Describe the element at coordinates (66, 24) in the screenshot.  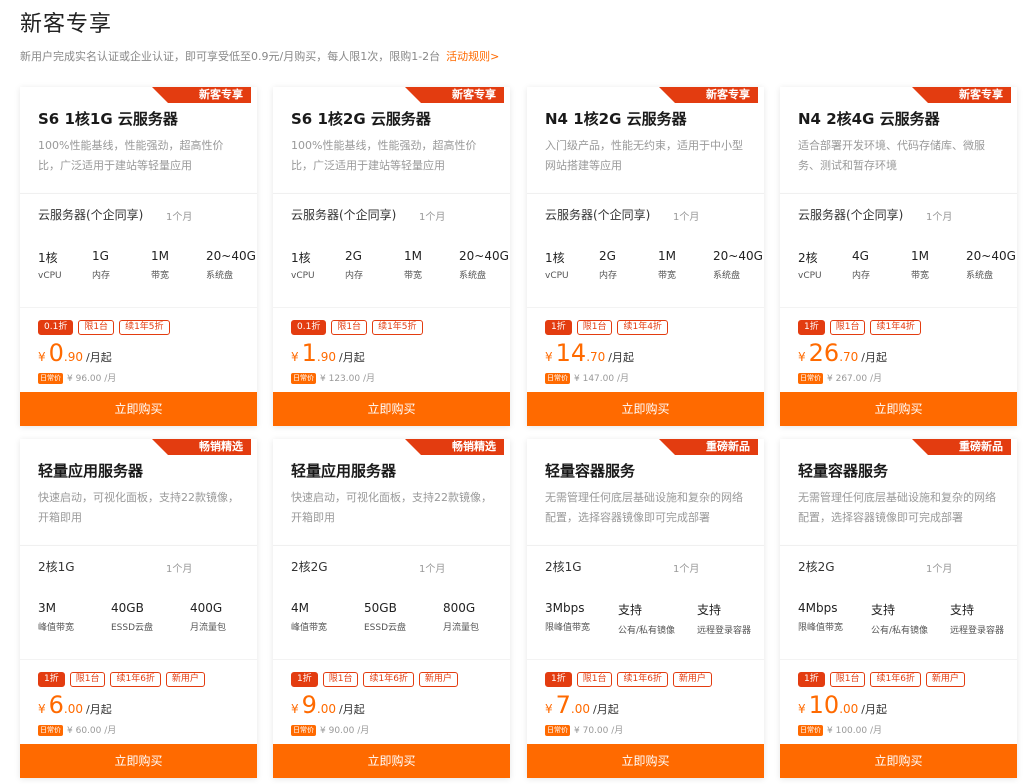
I see `page-title: 新客专享` at that location.